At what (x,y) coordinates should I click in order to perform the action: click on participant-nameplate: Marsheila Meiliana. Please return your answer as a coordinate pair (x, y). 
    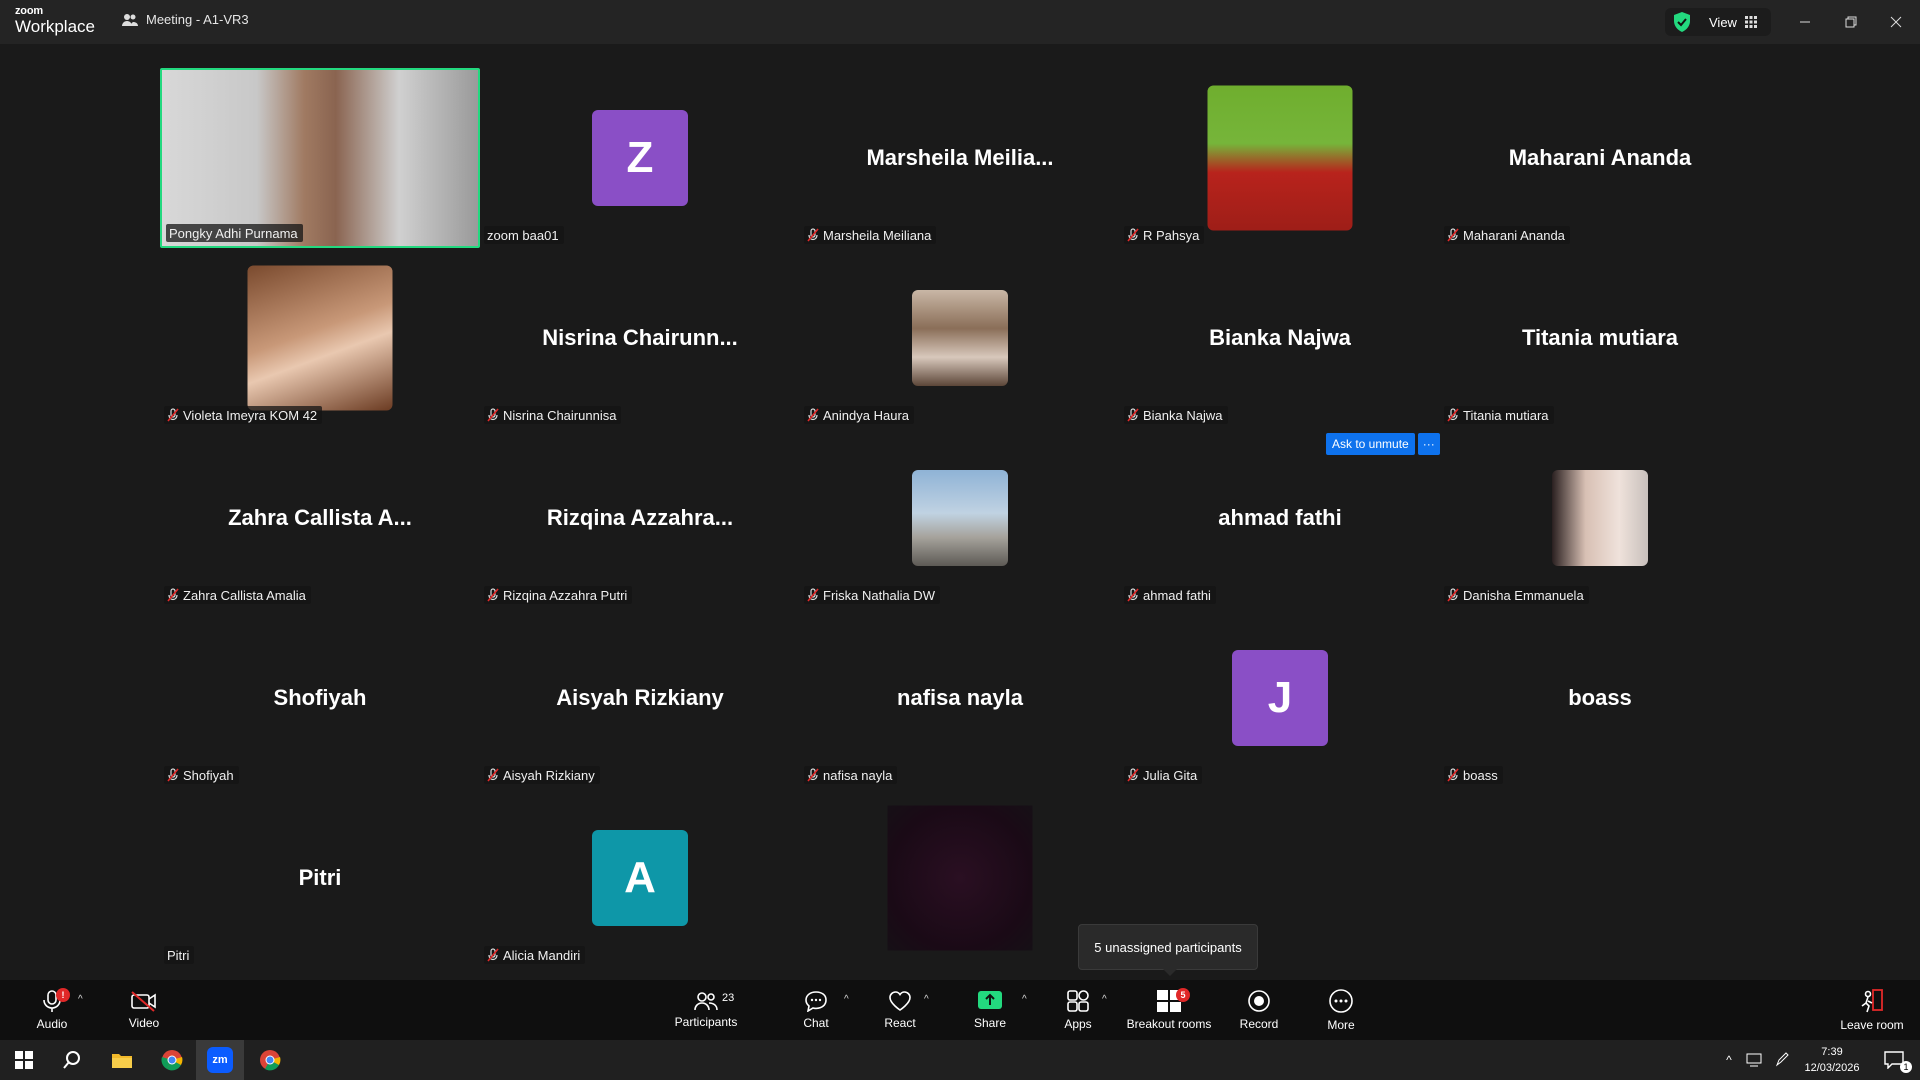
    Looking at the image, I should click on (870, 235).